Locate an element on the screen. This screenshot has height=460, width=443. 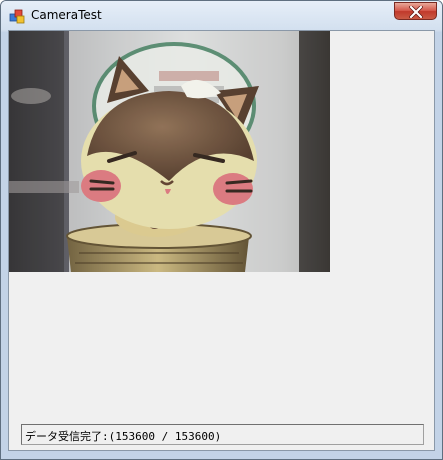
app-icon is located at coordinates (17, 16).